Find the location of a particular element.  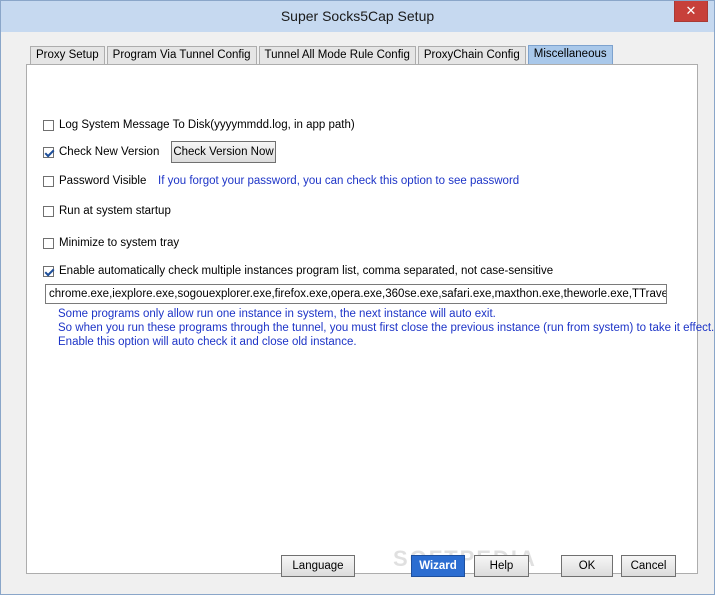

close-button: ✕ is located at coordinates (691, 11).